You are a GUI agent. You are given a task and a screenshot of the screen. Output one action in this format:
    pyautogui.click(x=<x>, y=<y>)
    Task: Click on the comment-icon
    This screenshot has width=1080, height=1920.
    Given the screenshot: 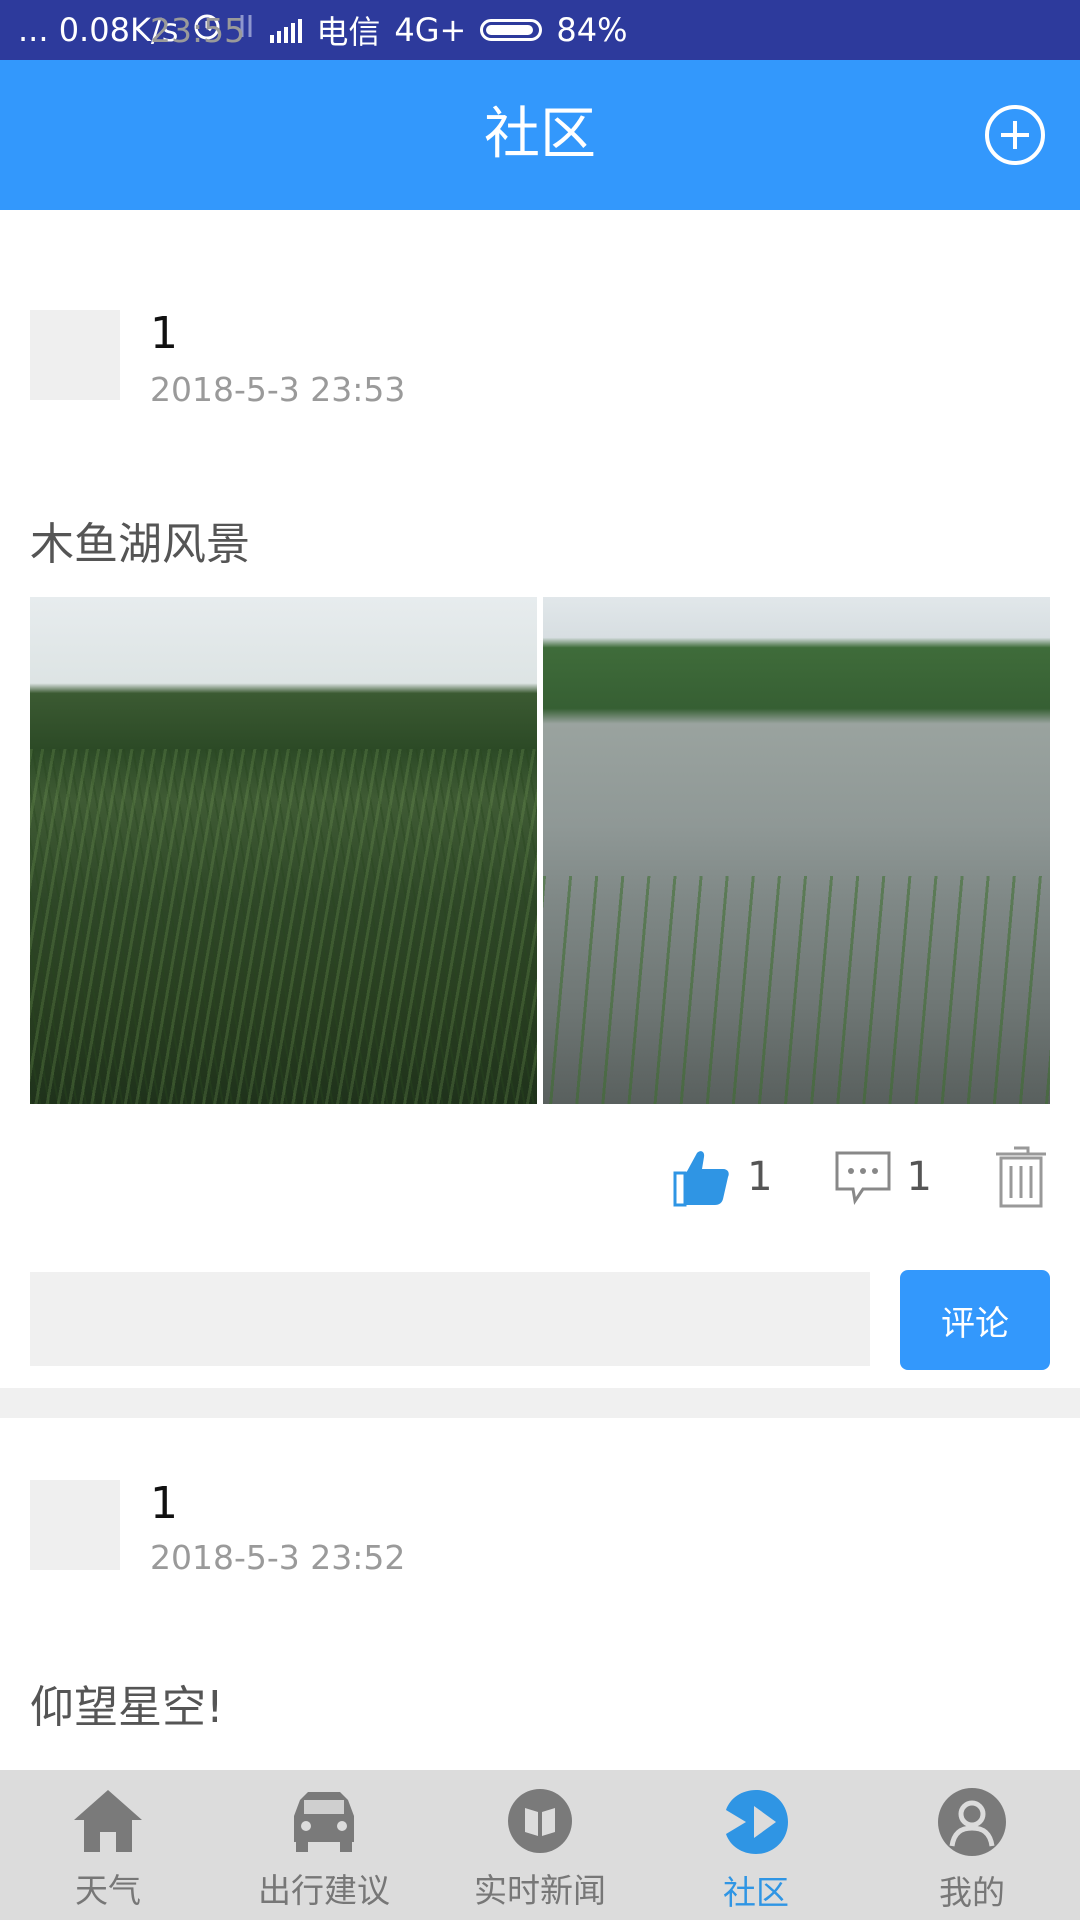 What is the action you would take?
    pyautogui.click(x=863, y=1178)
    